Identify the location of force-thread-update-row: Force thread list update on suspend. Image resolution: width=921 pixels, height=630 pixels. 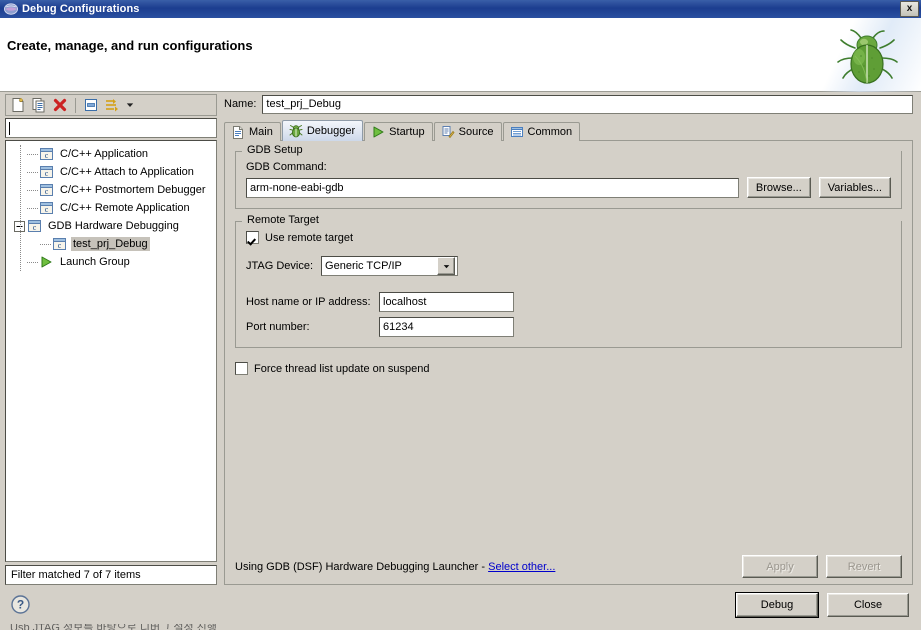
(568, 368).